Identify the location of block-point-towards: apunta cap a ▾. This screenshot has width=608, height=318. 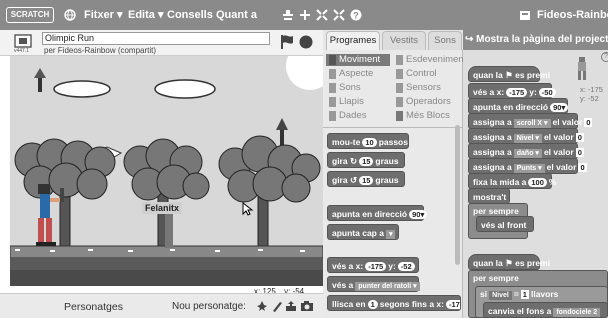
(363, 232).